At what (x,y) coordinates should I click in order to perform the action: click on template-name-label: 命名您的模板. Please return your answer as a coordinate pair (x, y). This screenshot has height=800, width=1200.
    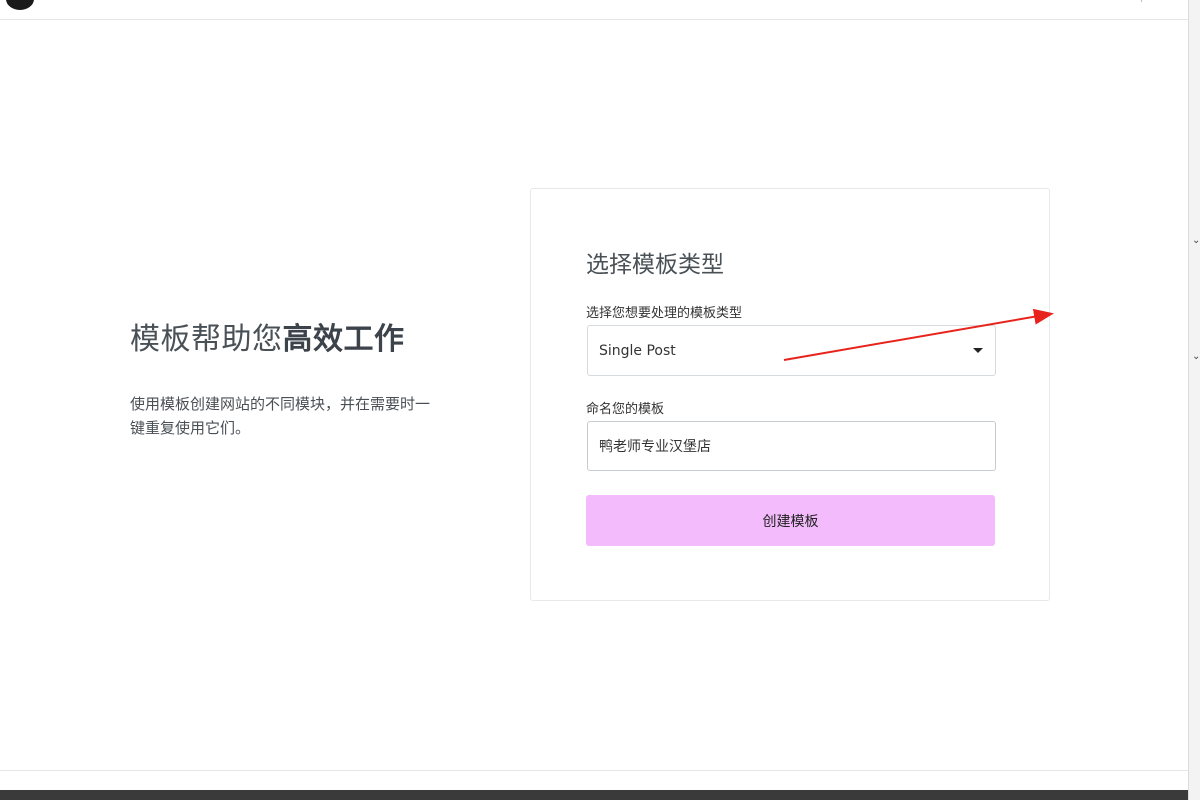
    Looking at the image, I should click on (625, 409).